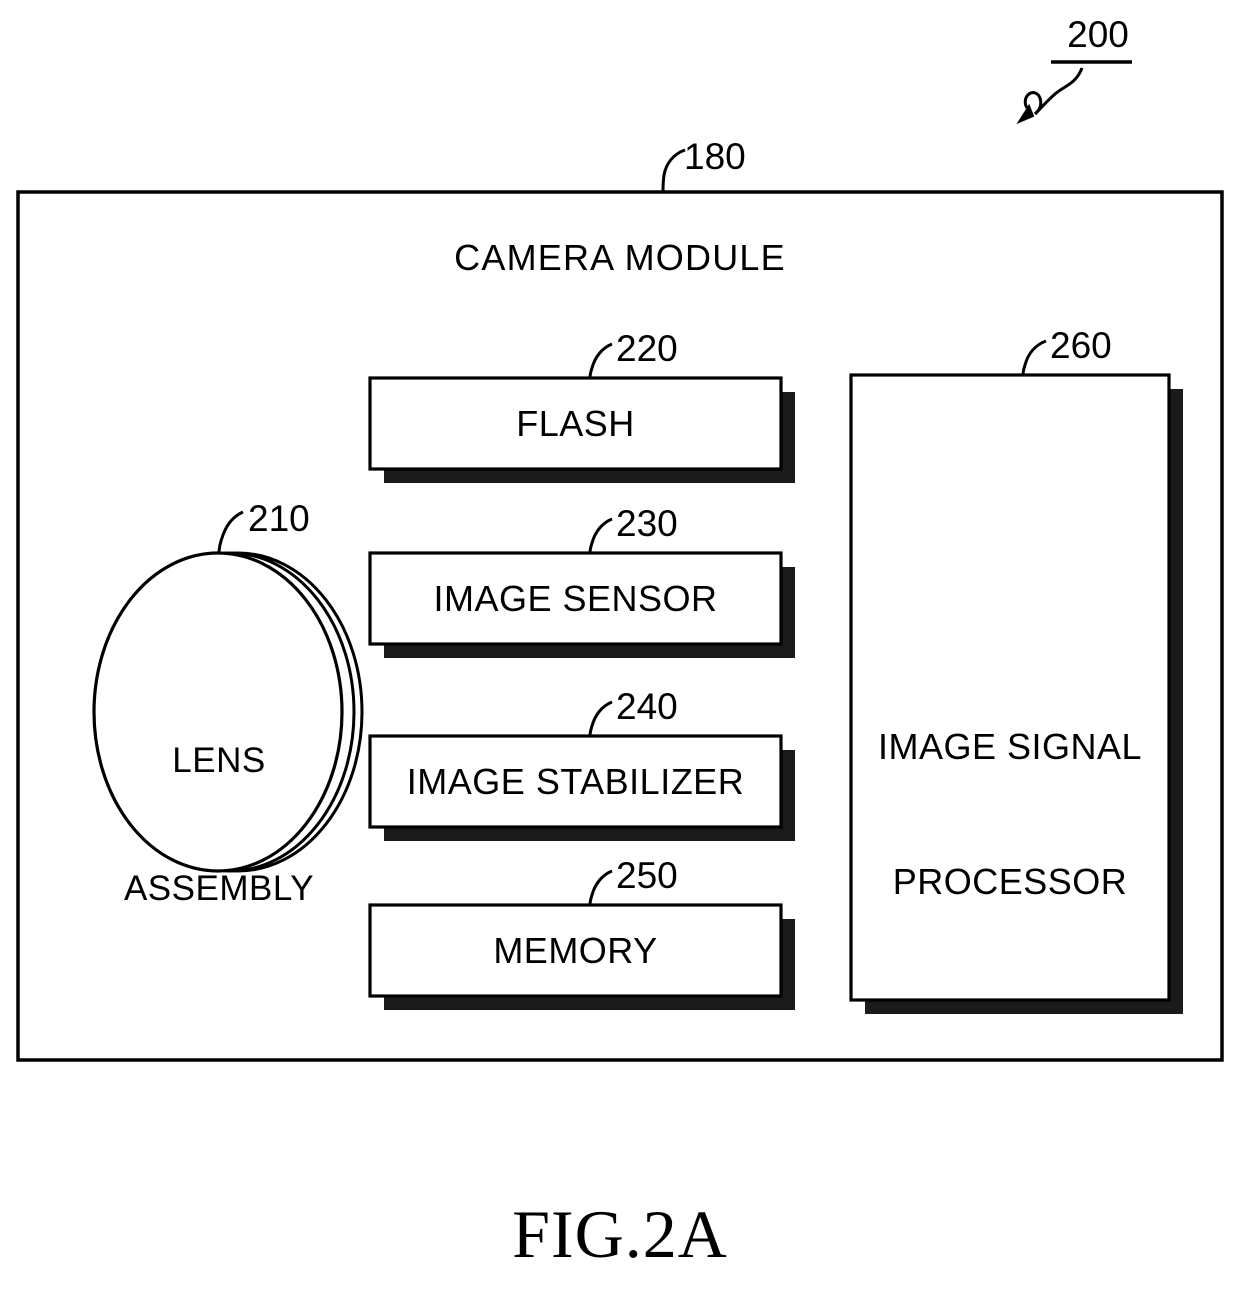 Image resolution: width=1240 pixels, height=1313 pixels. Describe the element at coordinates (575, 950) in the screenshot. I see `memory-label: MEMORY` at that location.